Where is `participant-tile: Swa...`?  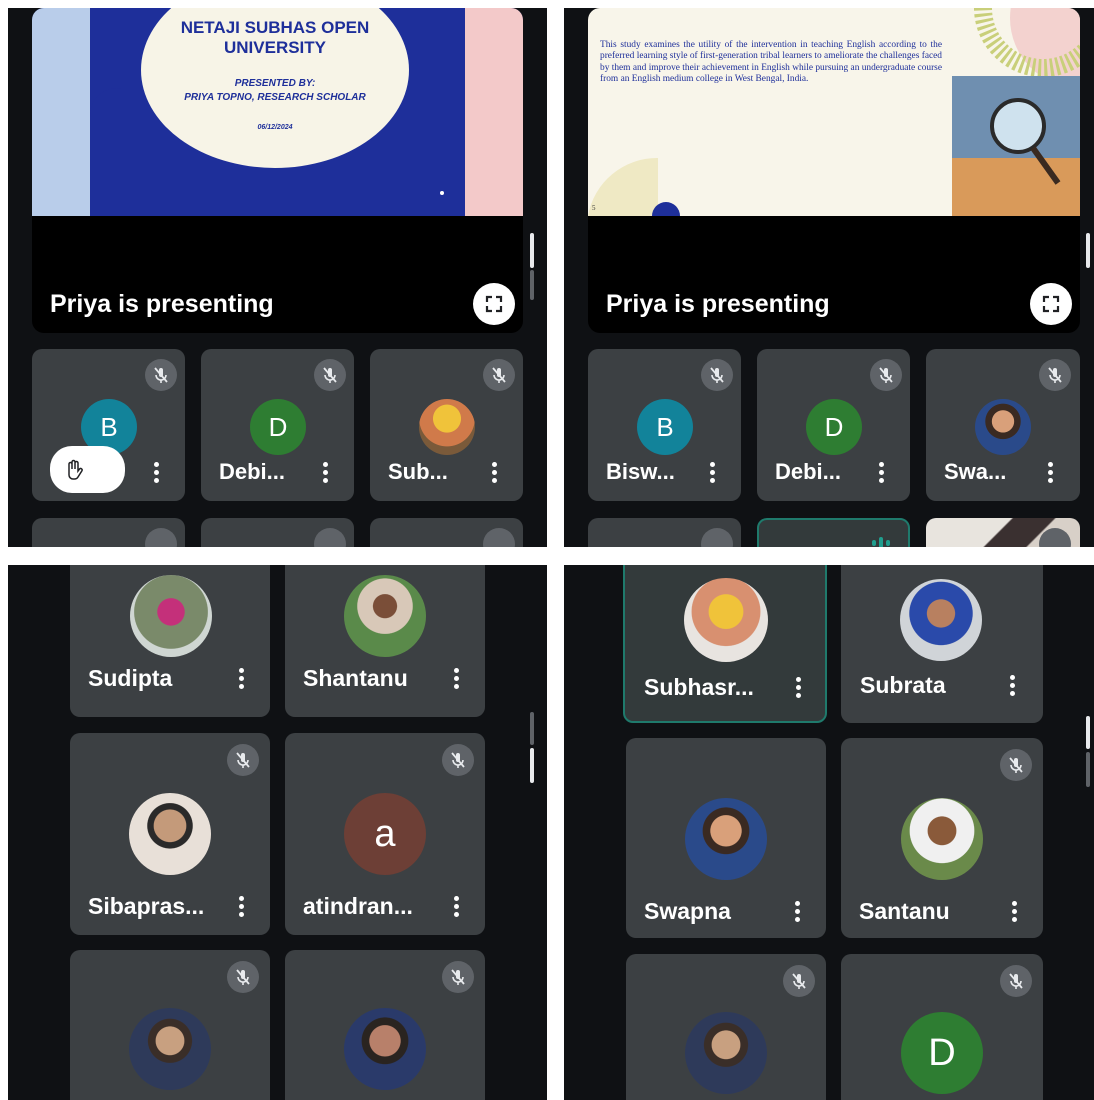 participant-tile: Swa... is located at coordinates (1003, 425).